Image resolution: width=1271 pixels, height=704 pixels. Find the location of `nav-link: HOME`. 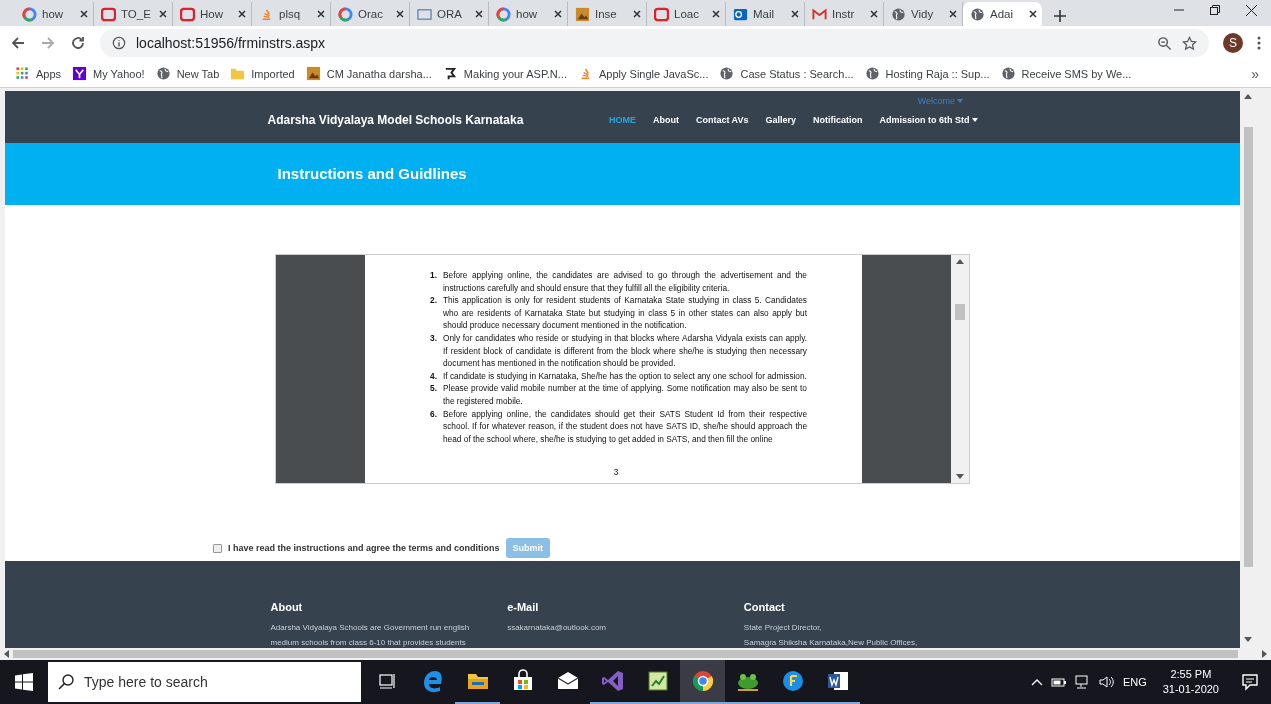

nav-link: HOME is located at coordinates (622, 120).